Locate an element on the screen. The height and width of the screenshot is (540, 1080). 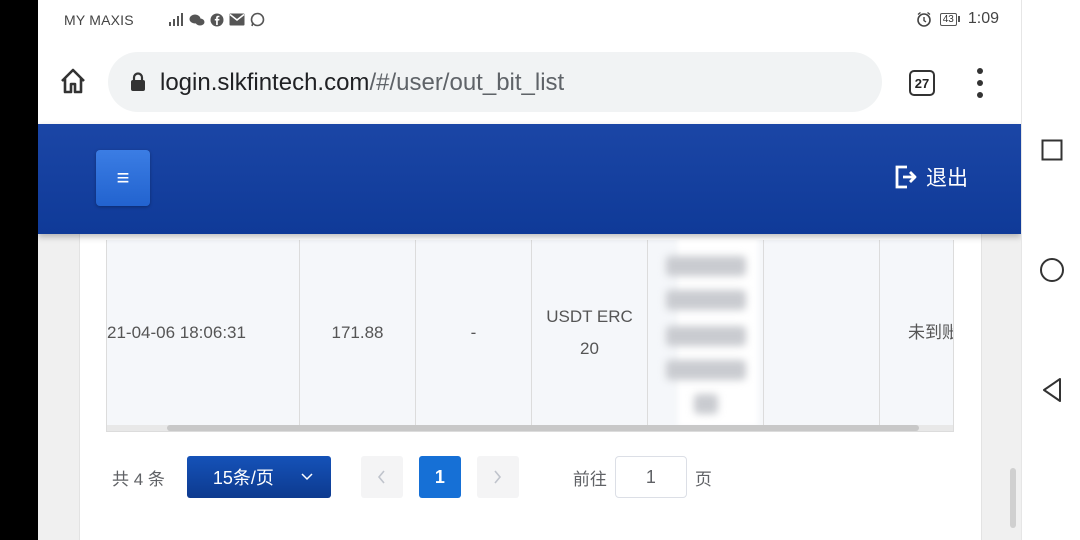
status-bar: MY MAXIS 43 1:09 is located at coordinates (529, 20).